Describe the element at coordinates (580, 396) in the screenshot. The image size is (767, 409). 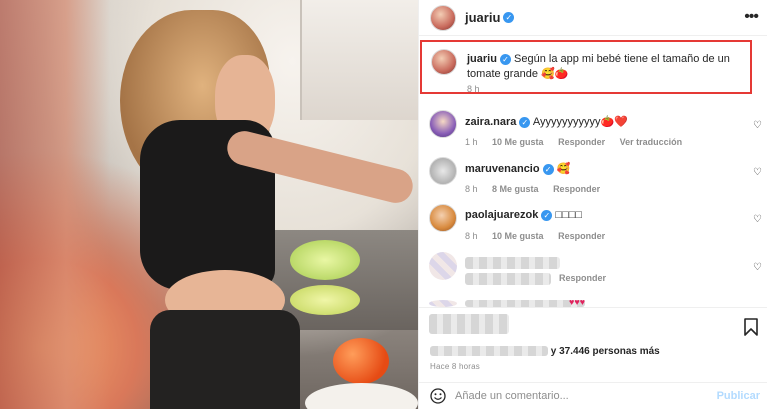
I see `comment-input` at that location.